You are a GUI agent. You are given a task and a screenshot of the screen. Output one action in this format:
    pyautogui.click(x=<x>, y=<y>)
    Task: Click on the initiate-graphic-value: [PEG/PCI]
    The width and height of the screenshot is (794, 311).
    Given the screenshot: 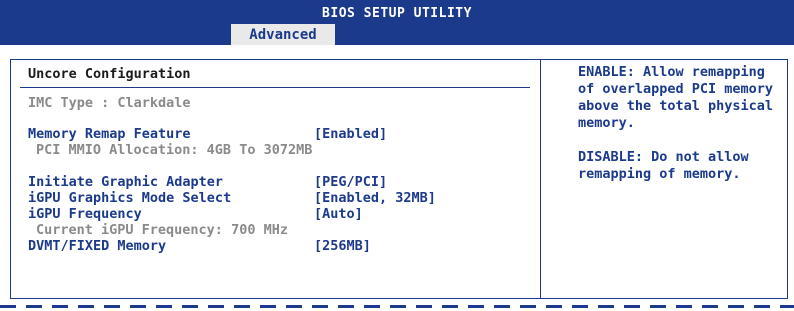 What is the action you would take?
    pyautogui.click(x=350, y=182)
    